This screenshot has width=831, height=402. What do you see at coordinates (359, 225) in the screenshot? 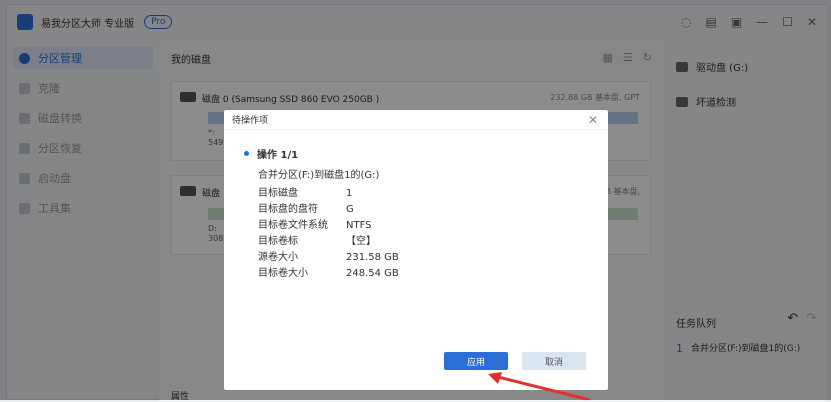
I see `detail-value: NTFS` at bounding box center [359, 225].